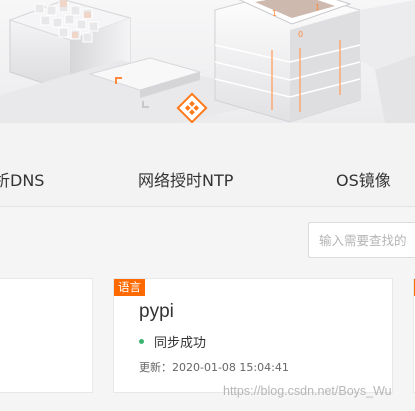  What do you see at coordinates (214, 367) in the screenshot?
I see `last-updated: 更新：2020-01-08 15:04:41` at bounding box center [214, 367].